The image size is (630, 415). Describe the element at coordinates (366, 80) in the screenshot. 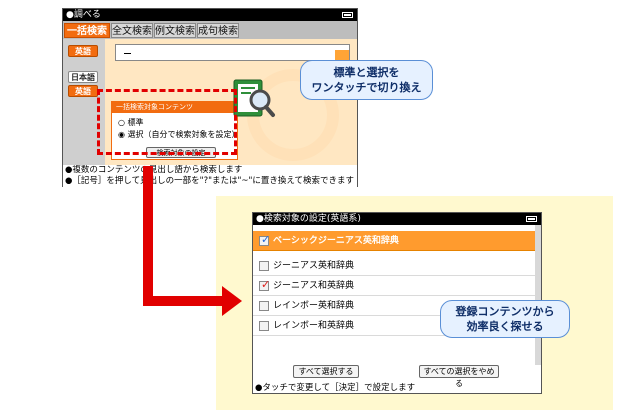

I see `callout-toggle: 標準と選択を ワンタッチで切り換え` at that location.